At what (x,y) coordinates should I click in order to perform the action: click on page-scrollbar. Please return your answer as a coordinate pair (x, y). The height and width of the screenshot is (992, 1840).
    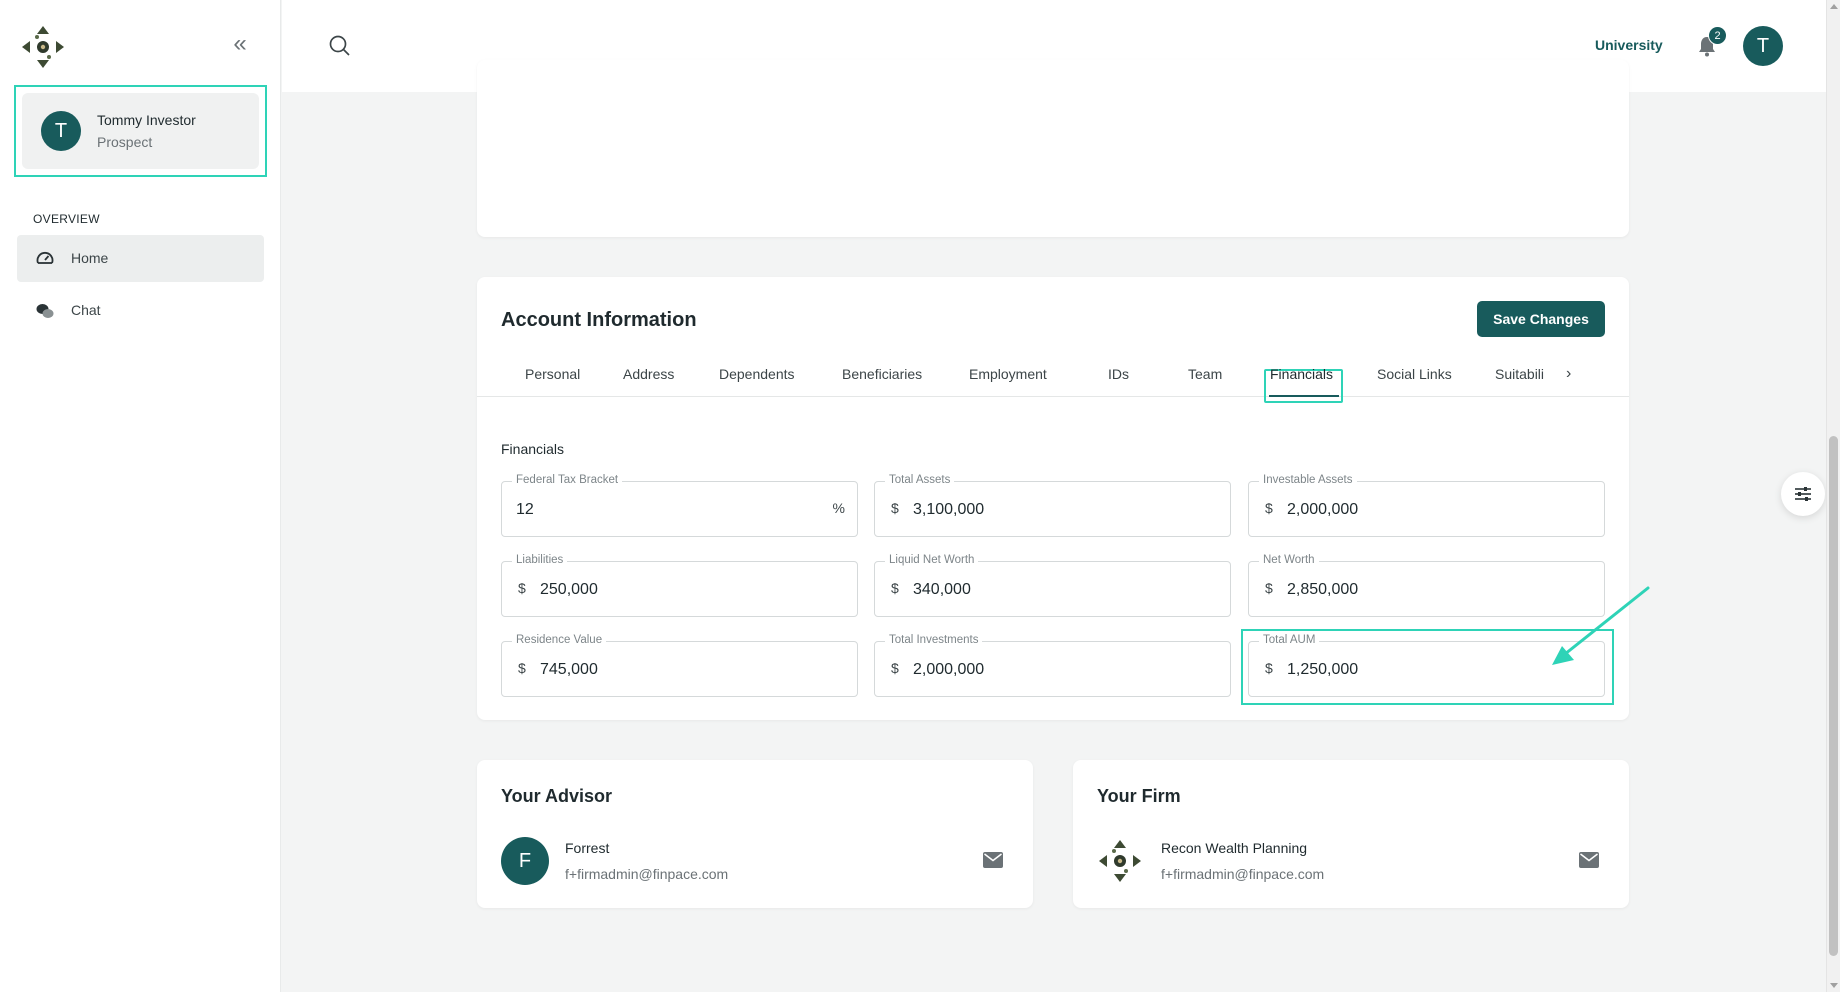
    Looking at the image, I should click on (1833, 496).